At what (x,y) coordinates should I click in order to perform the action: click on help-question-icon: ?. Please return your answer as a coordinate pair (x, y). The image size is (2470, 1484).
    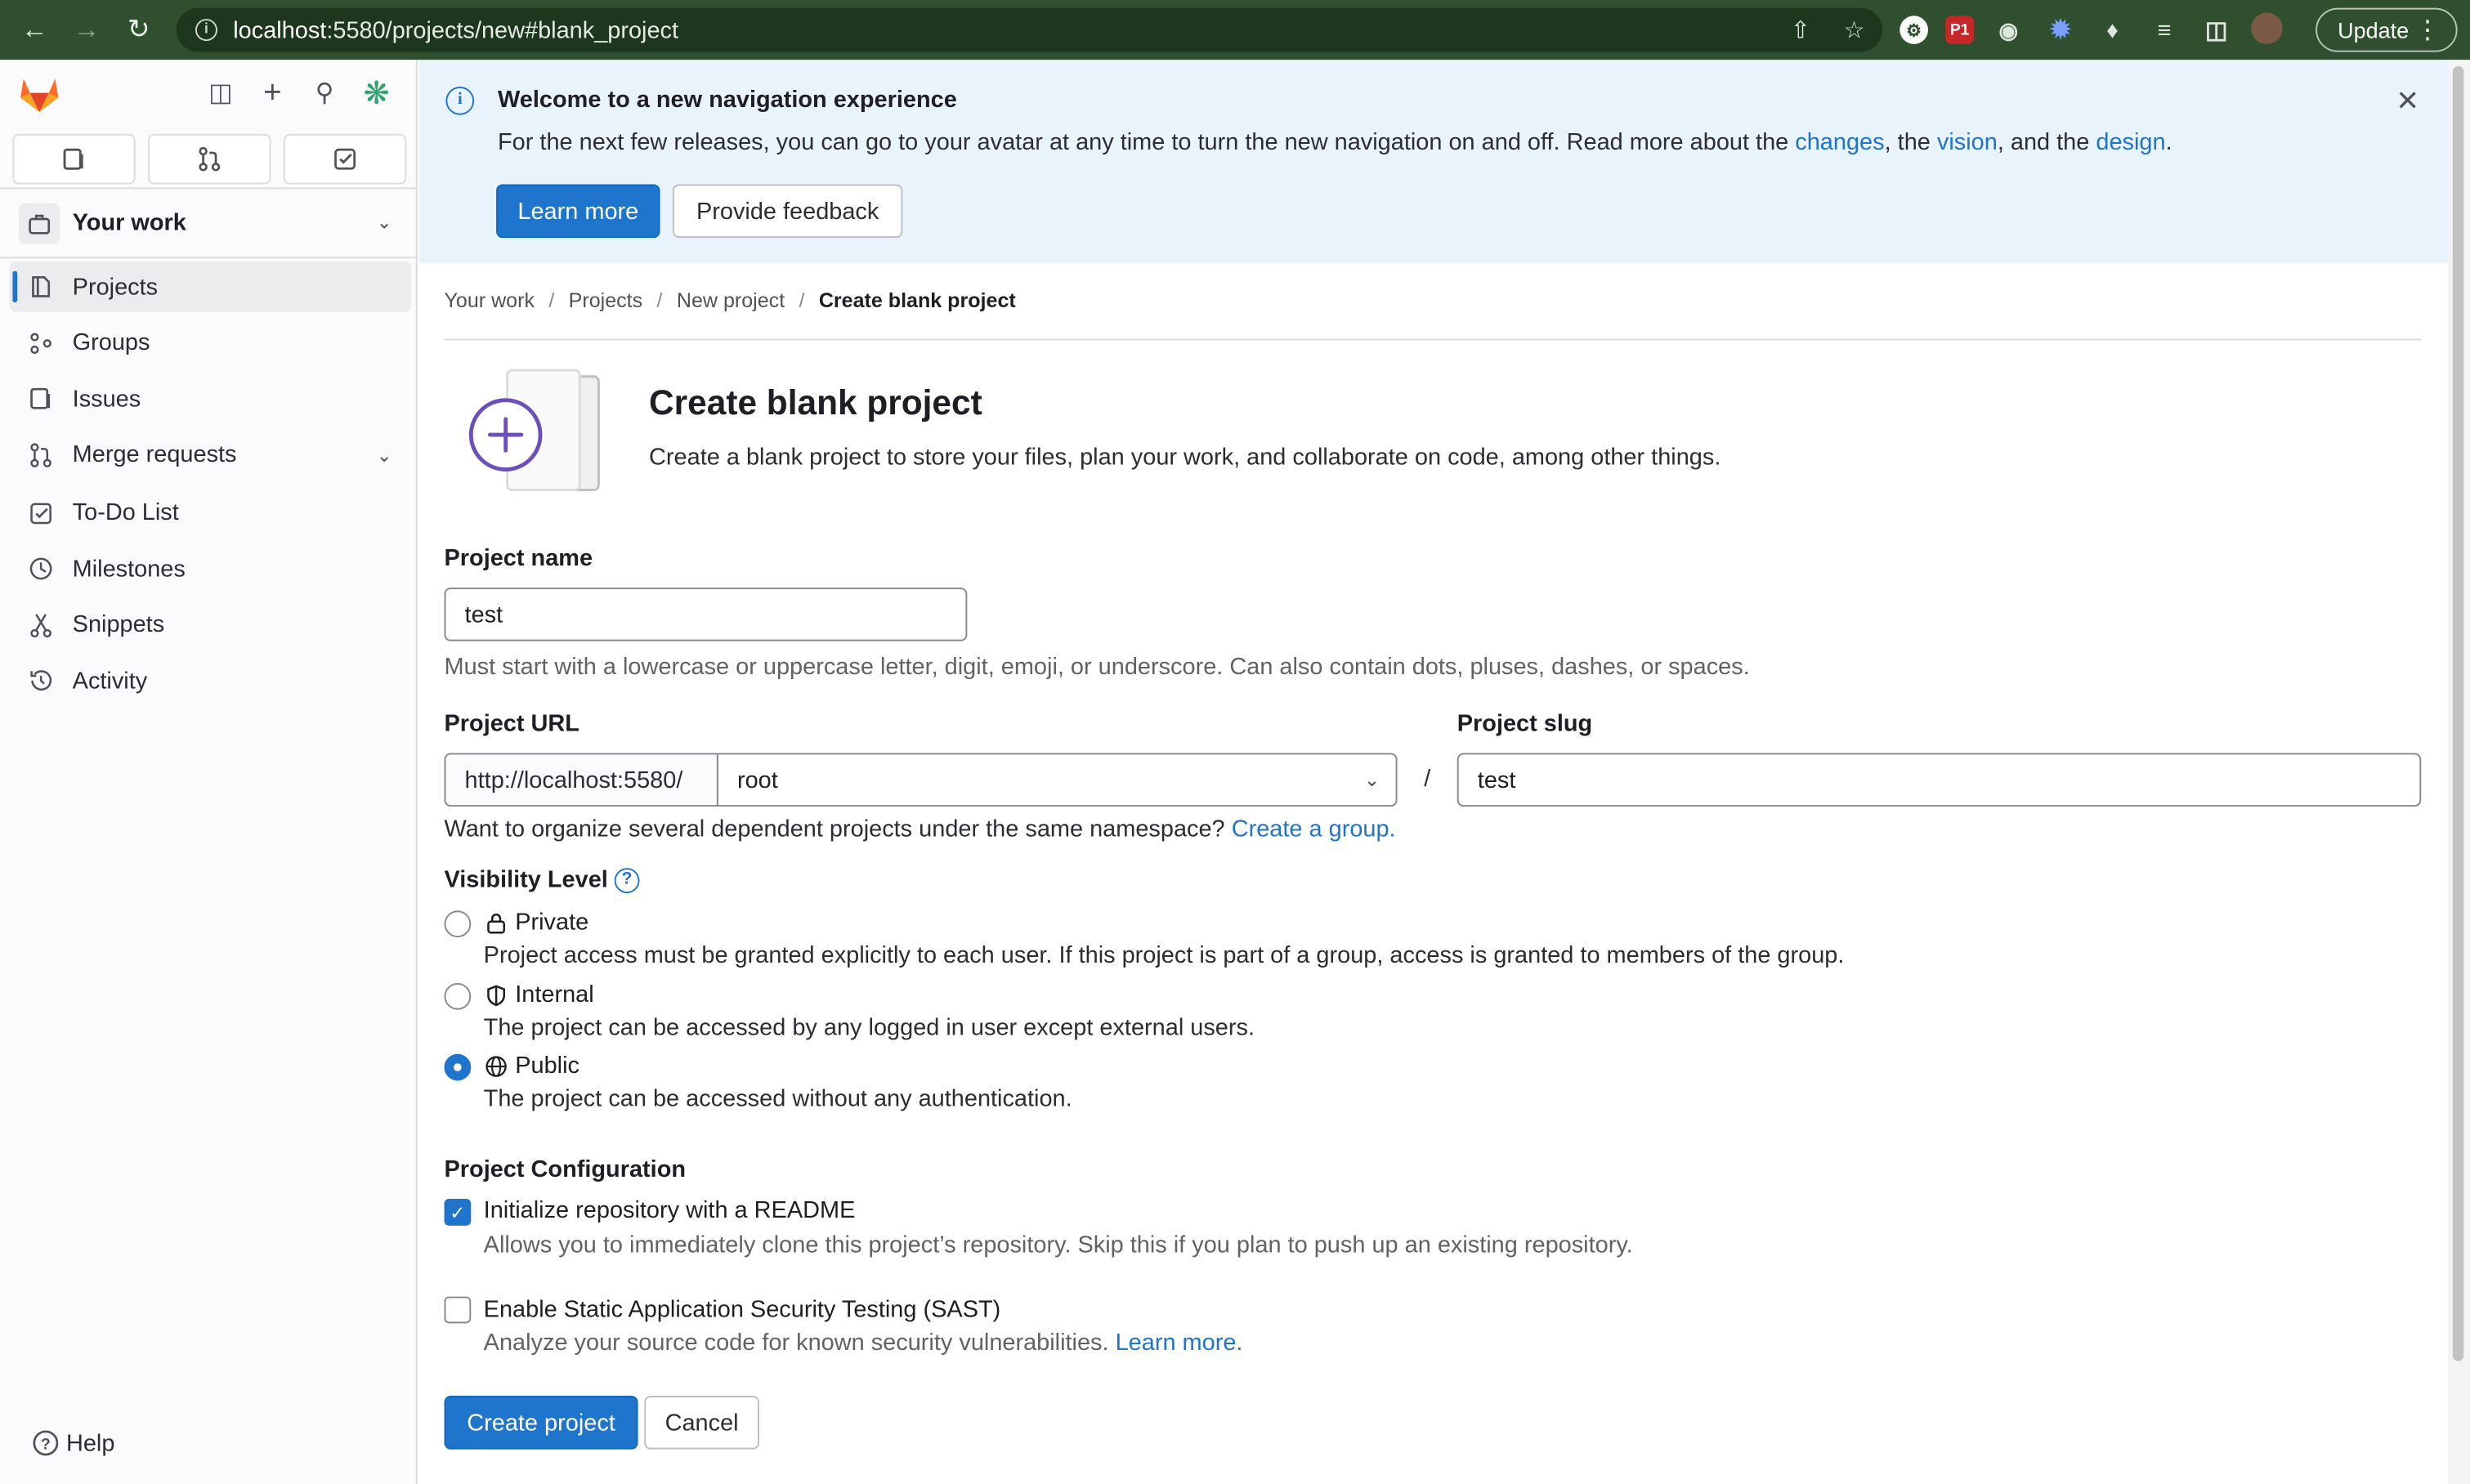
    Looking at the image, I should click on (627, 881).